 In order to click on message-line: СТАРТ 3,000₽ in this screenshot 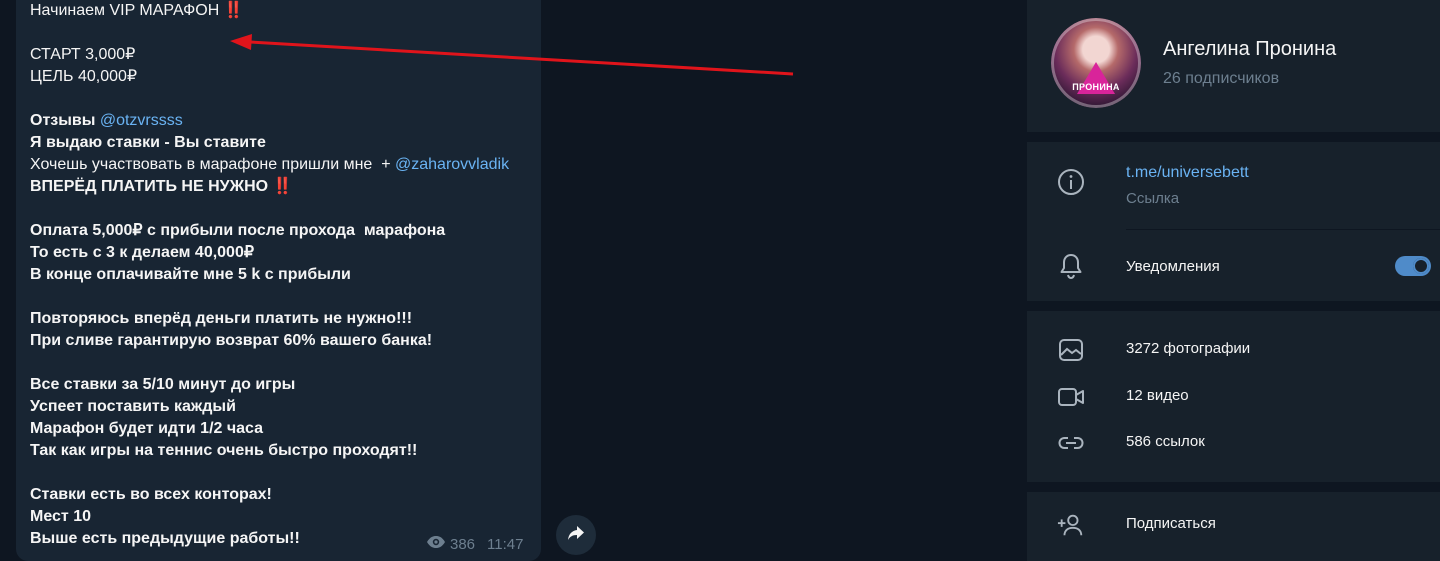, I will do `click(83, 54)`.